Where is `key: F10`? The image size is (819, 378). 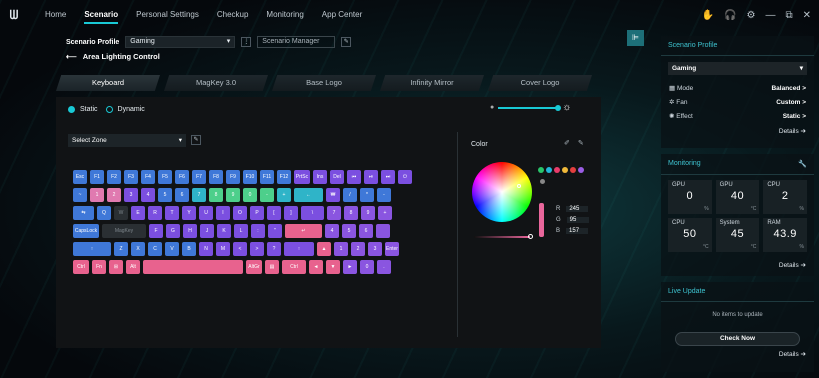
key: F10 is located at coordinates (250, 177).